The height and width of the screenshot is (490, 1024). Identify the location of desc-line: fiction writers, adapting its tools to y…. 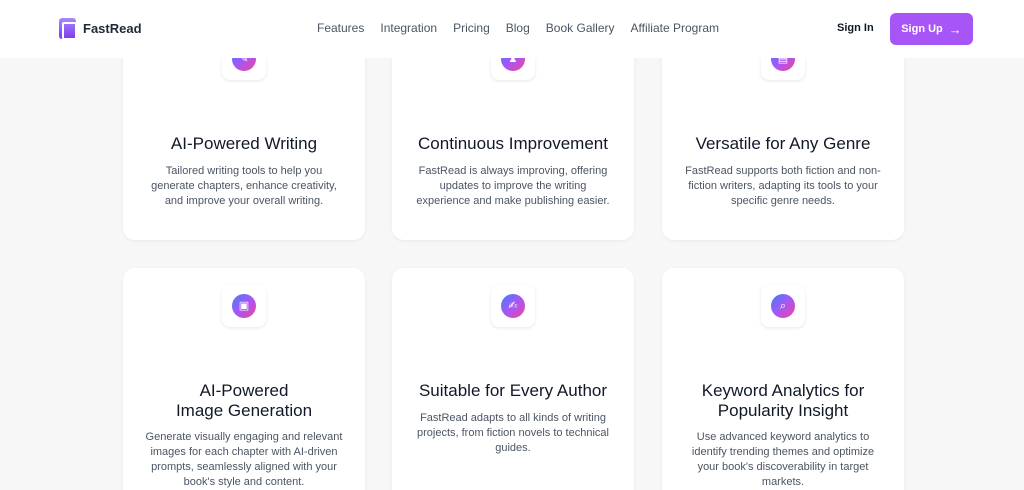
(783, 186).